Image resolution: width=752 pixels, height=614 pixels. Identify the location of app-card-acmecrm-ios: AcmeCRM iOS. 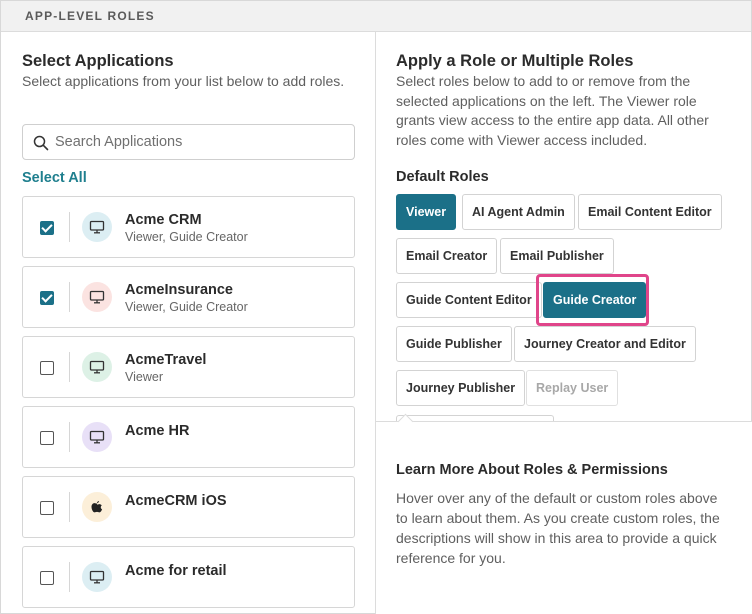
(188, 507).